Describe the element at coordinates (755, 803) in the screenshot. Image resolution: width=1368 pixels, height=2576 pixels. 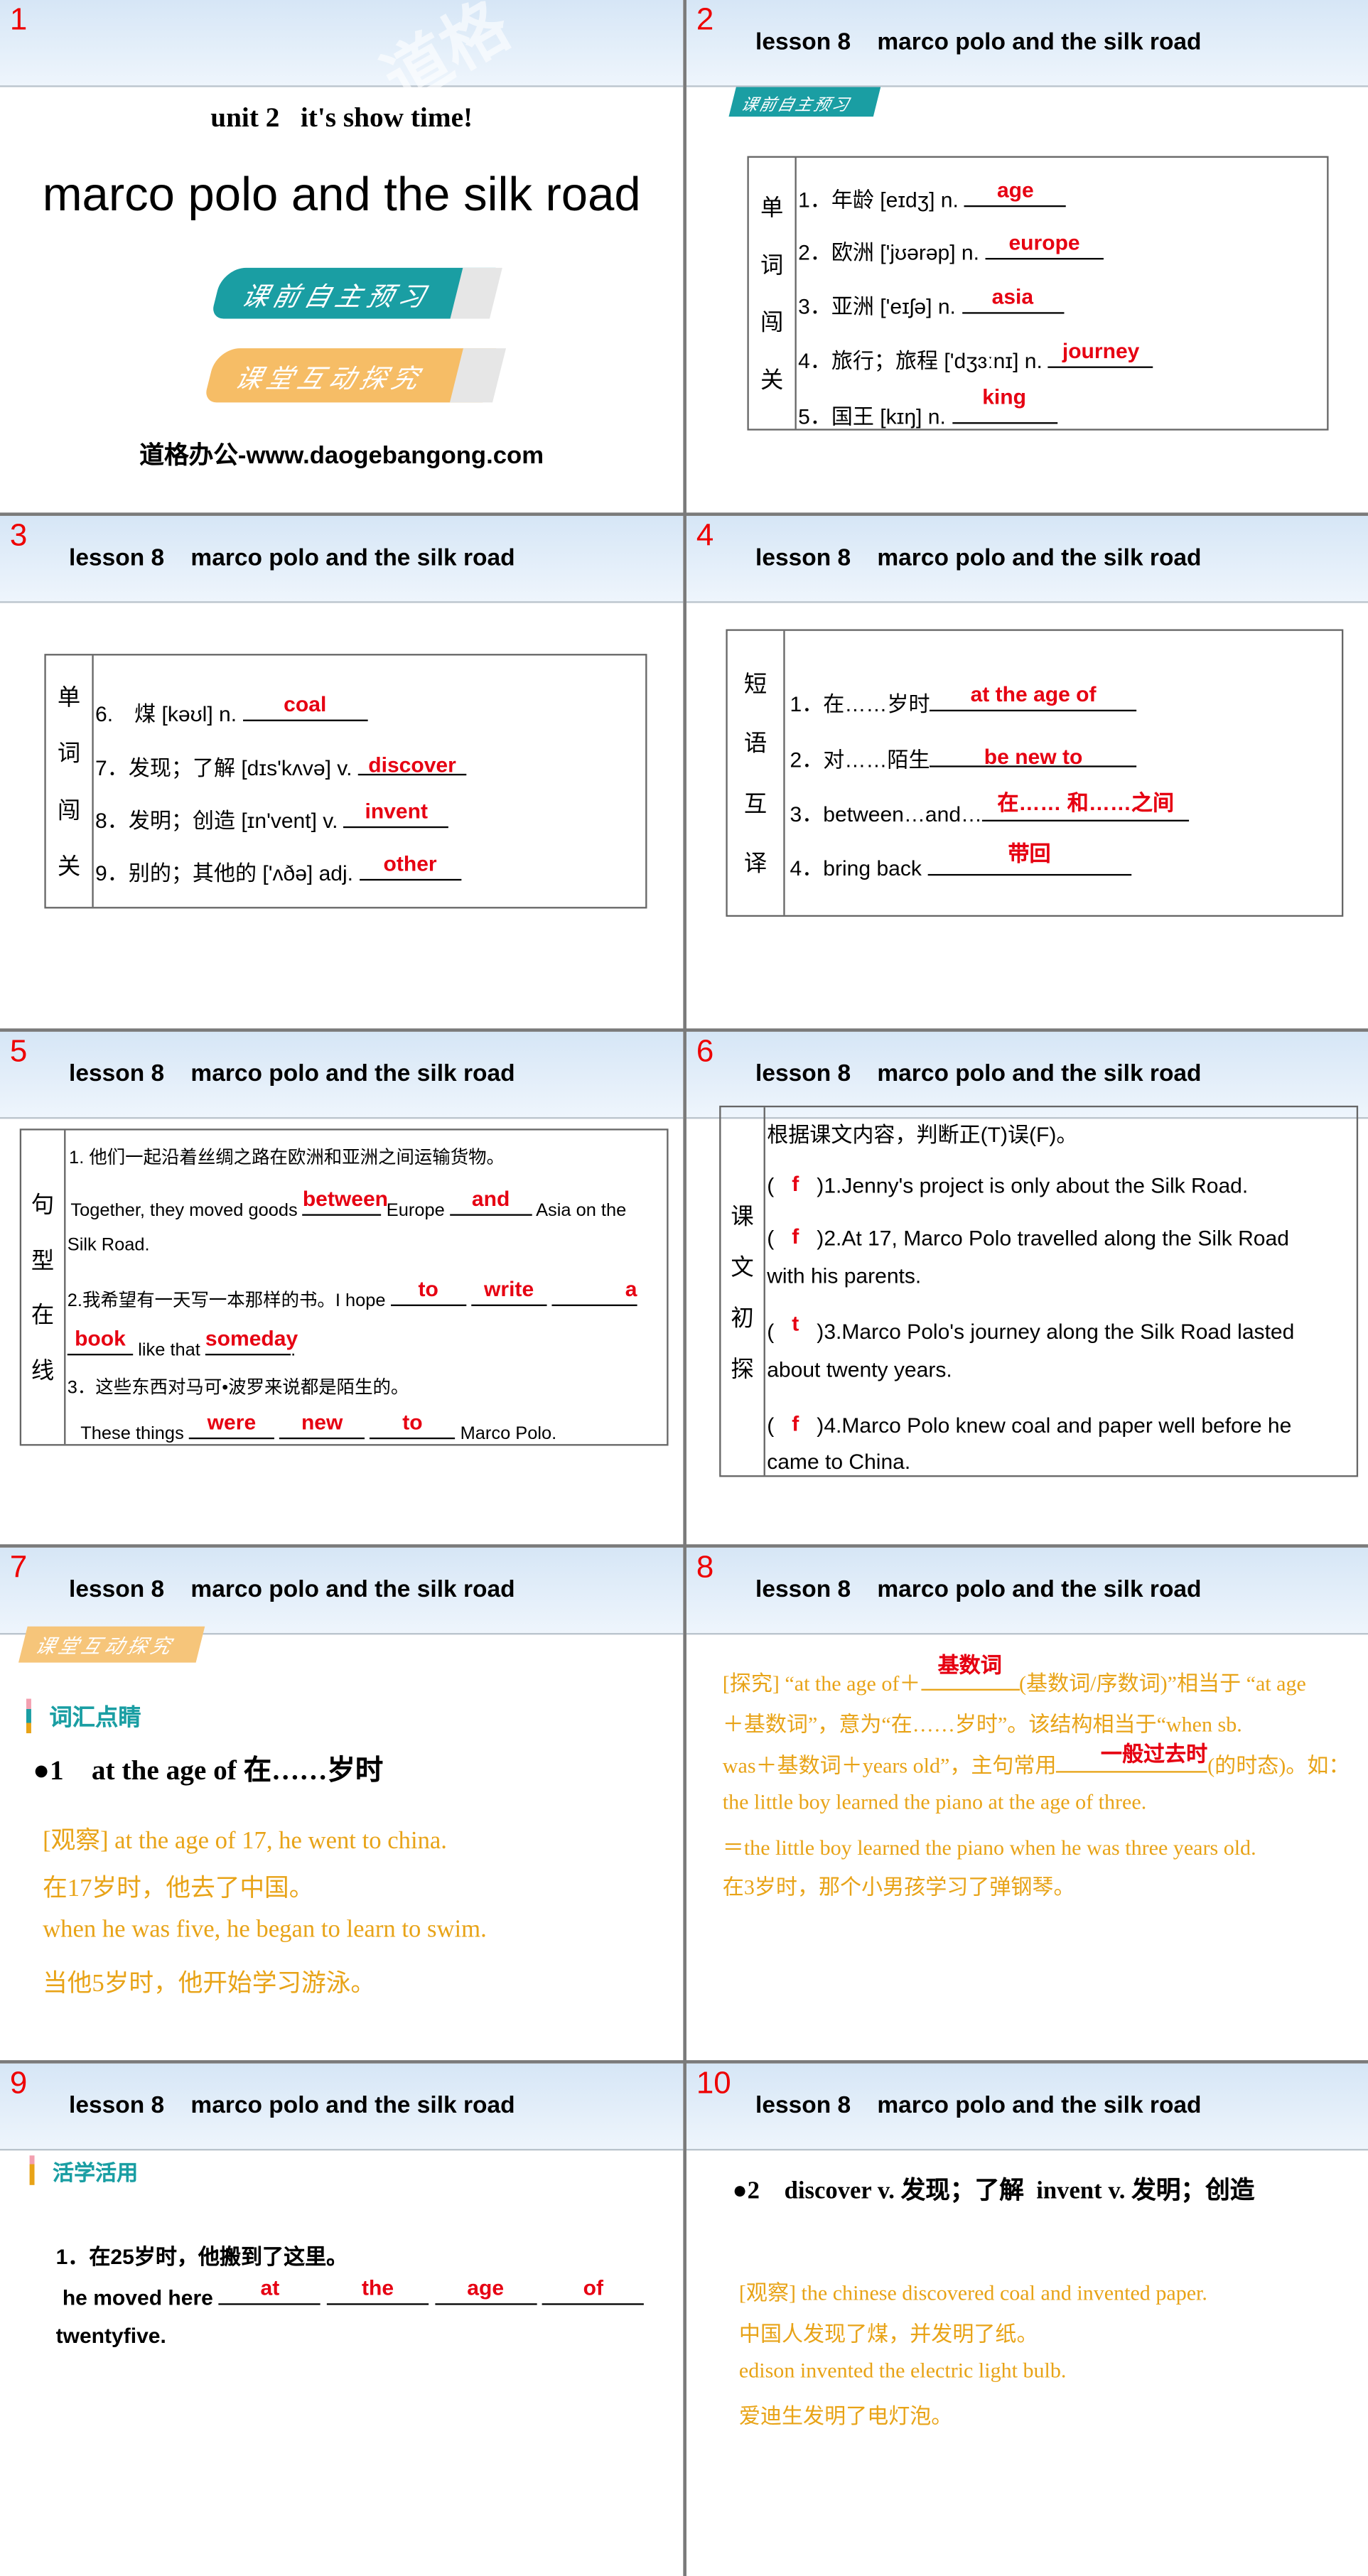
I see `side-char: 互` at that location.